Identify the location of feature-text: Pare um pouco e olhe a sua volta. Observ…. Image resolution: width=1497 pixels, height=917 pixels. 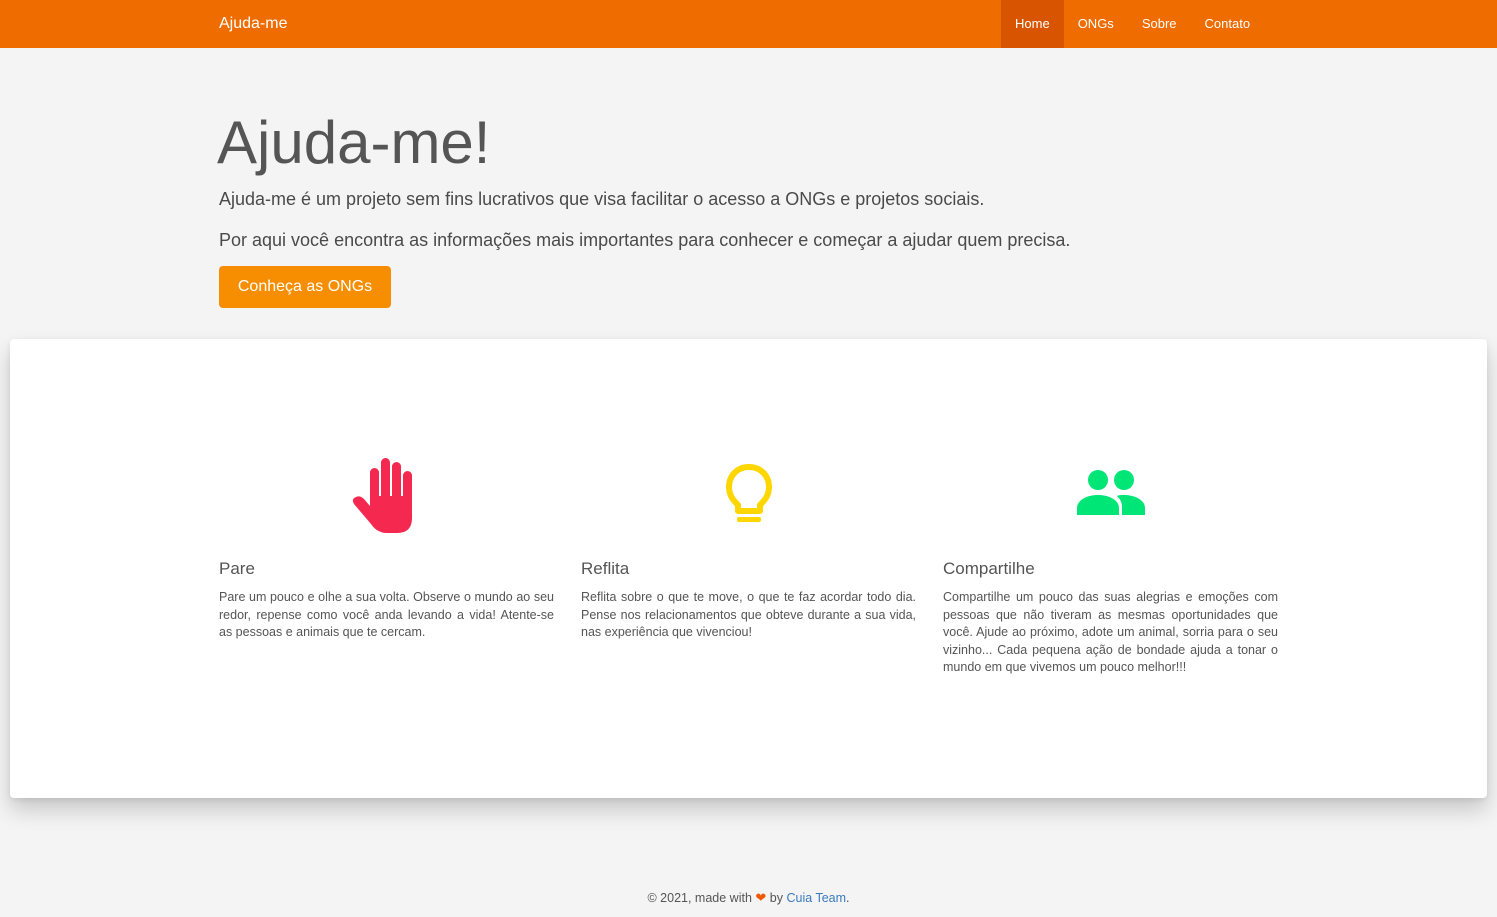
(386, 615).